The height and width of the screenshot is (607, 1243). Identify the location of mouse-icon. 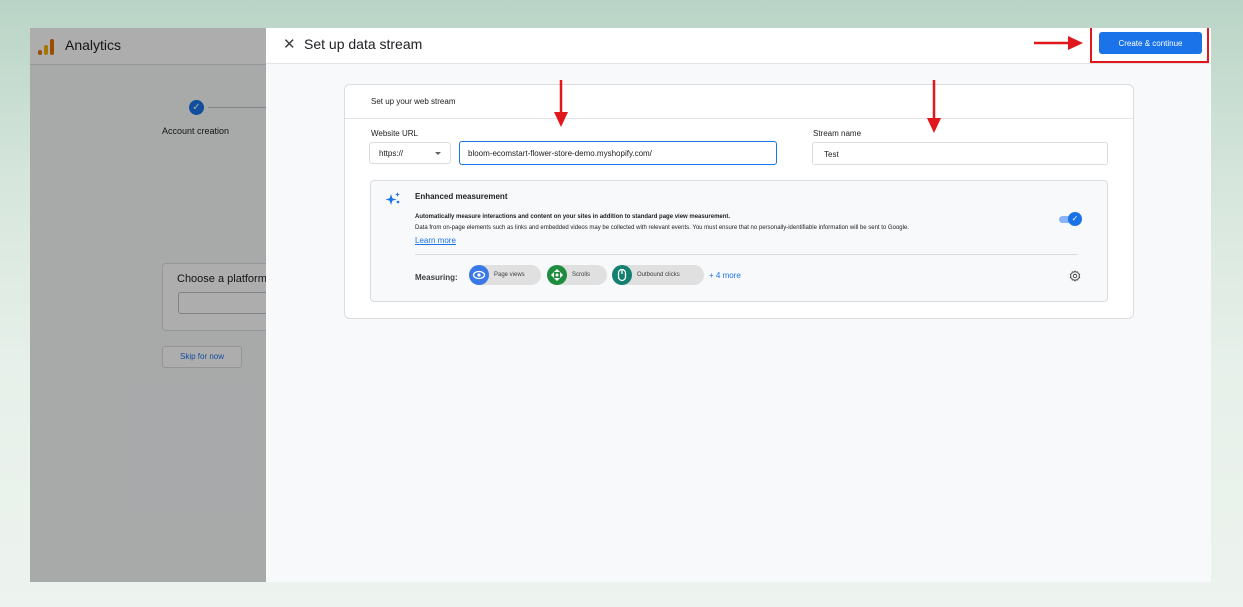
(622, 275).